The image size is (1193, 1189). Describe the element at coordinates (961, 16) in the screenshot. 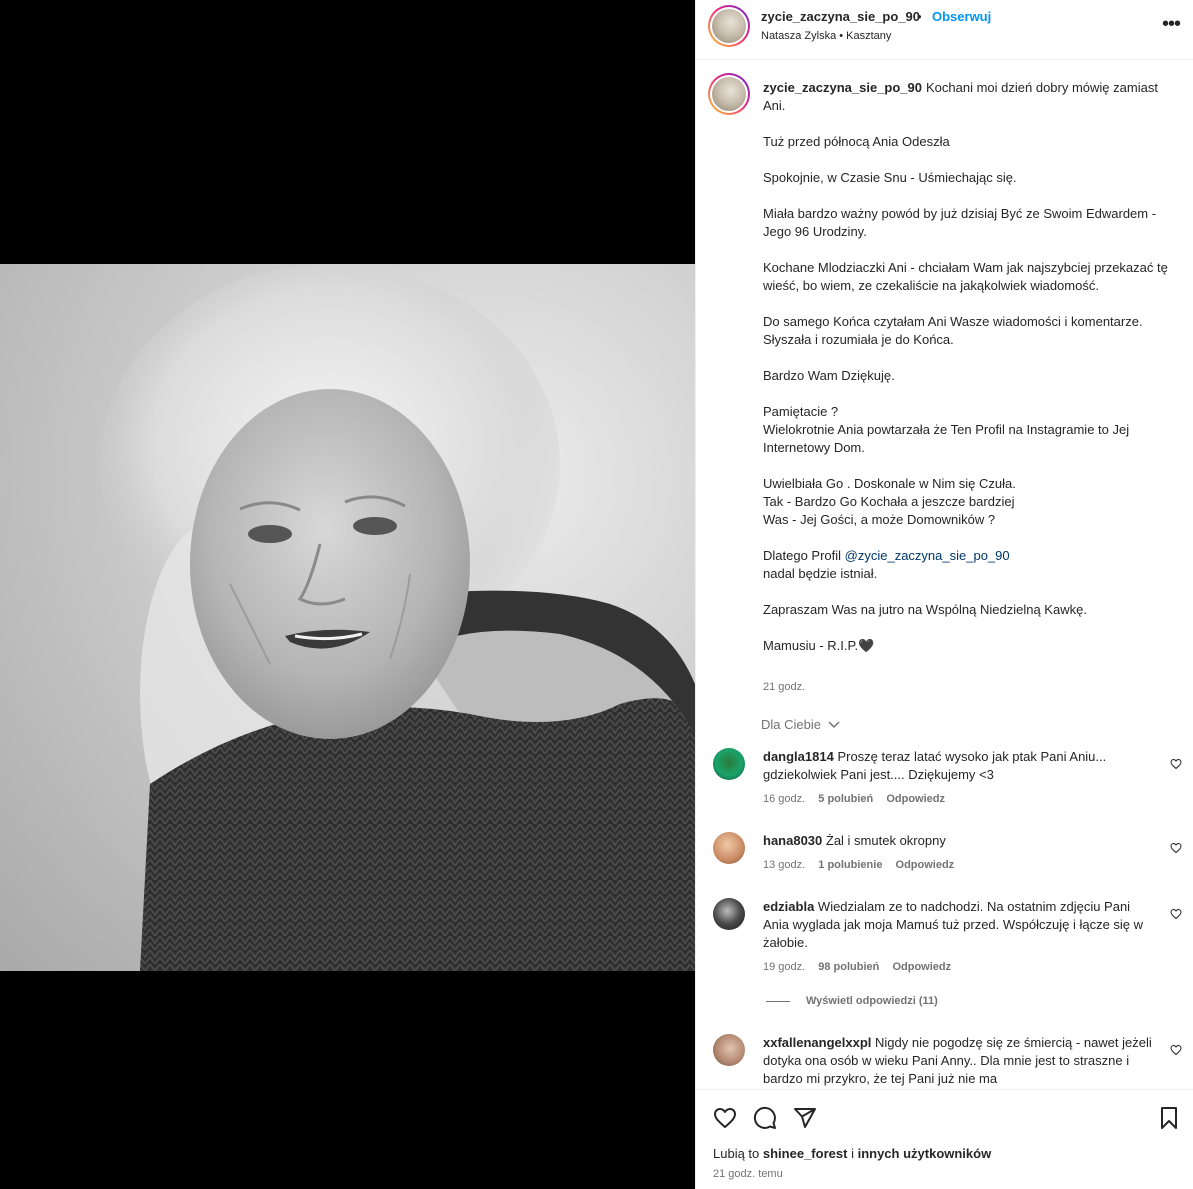

I see `follow-button: Obserwuj` at that location.